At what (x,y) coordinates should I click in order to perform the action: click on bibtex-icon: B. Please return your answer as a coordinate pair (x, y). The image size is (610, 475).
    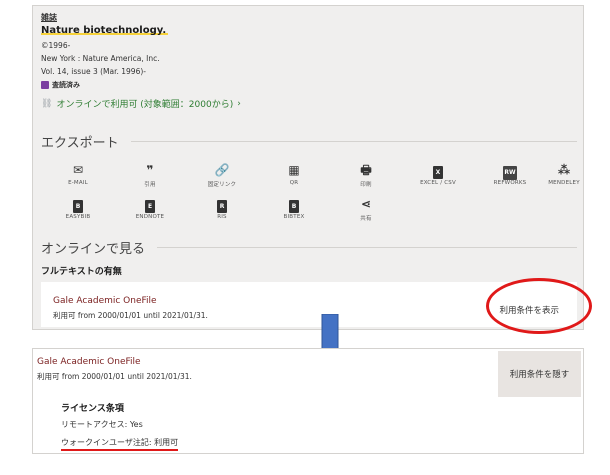
    Looking at the image, I should click on (294, 206).